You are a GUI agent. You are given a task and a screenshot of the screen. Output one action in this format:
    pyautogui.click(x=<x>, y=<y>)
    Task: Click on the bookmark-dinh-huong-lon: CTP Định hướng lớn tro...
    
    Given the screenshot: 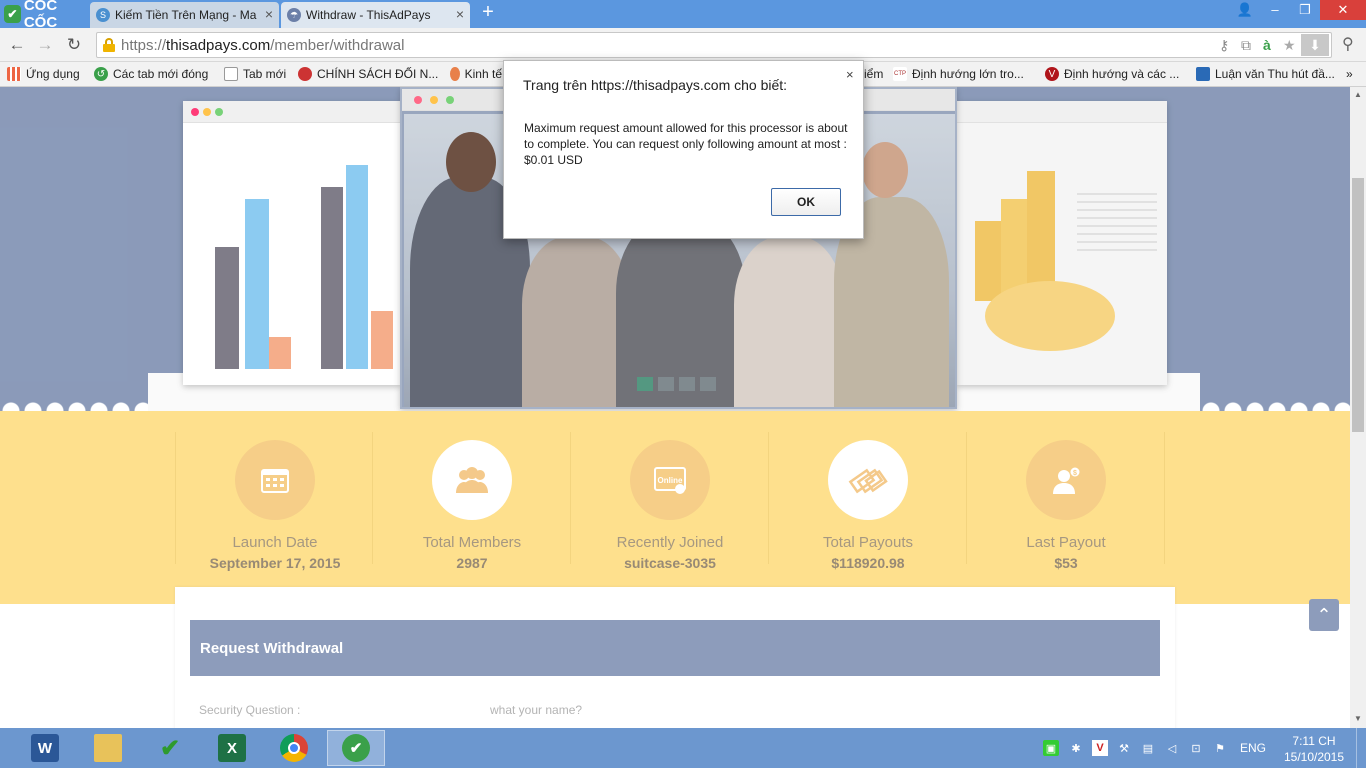 What is the action you would take?
    pyautogui.click(x=958, y=74)
    